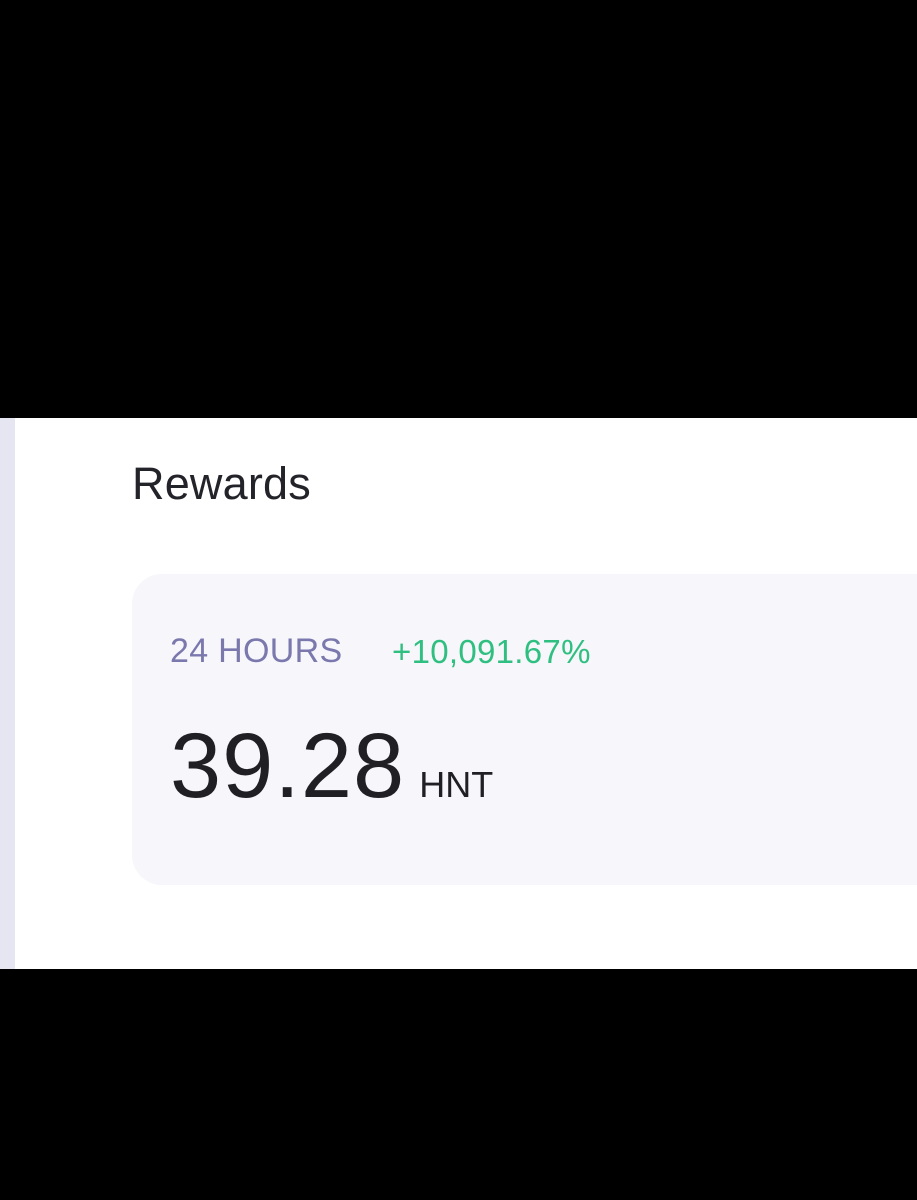 This screenshot has height=1200, width=917. Describe the element at coordinates (456, 784) in the screenshot. I see `reward-unit: HNT` at that location.